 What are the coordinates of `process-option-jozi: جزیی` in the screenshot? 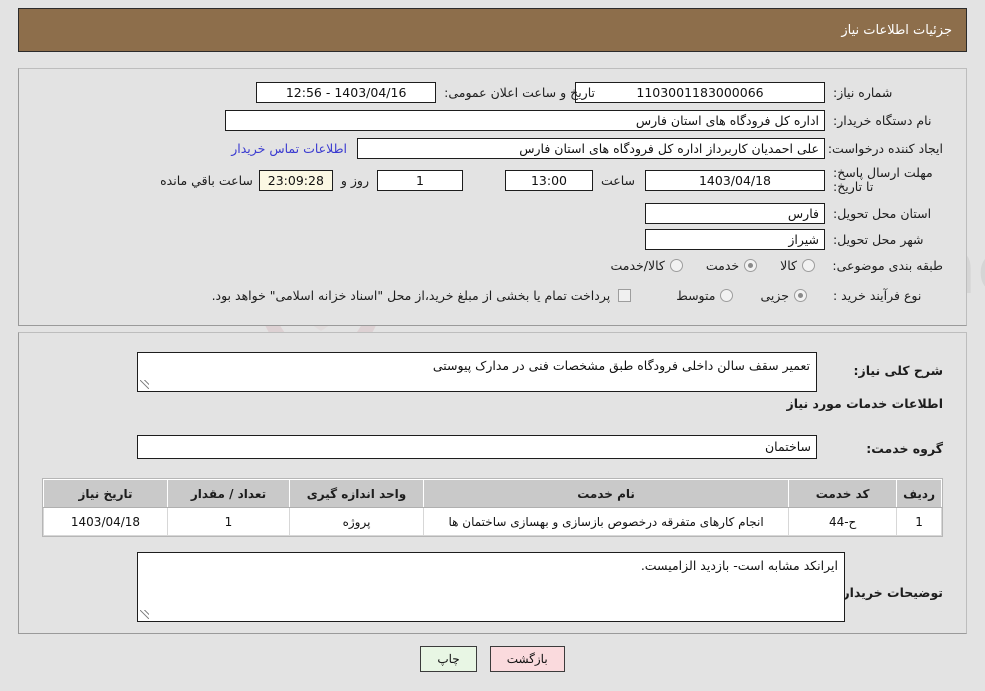 It's located at (781, 295).